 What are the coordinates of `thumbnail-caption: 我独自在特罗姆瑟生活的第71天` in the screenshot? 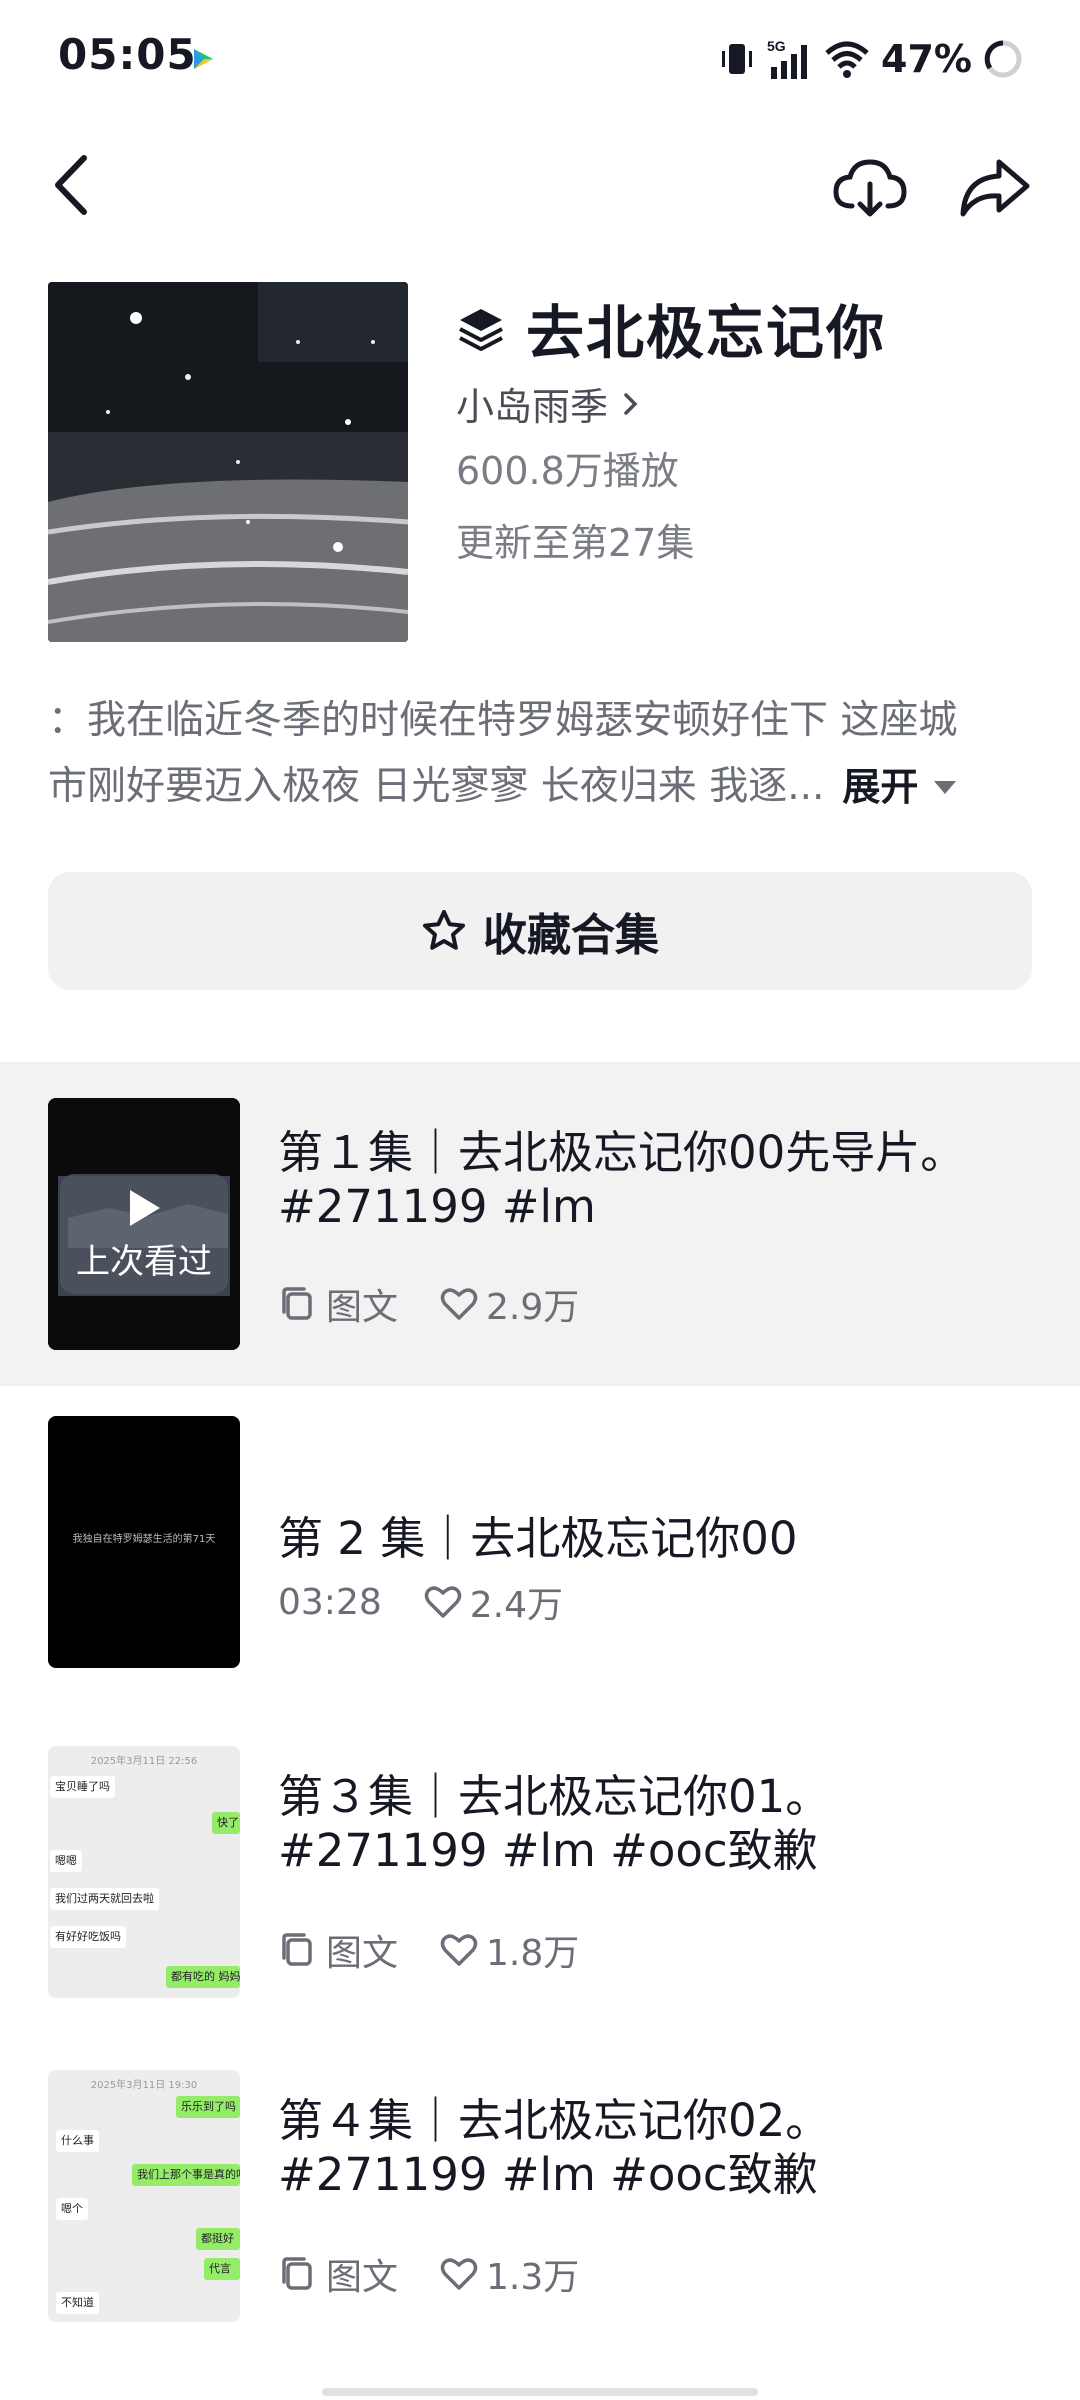 It's located at (144, 1539).